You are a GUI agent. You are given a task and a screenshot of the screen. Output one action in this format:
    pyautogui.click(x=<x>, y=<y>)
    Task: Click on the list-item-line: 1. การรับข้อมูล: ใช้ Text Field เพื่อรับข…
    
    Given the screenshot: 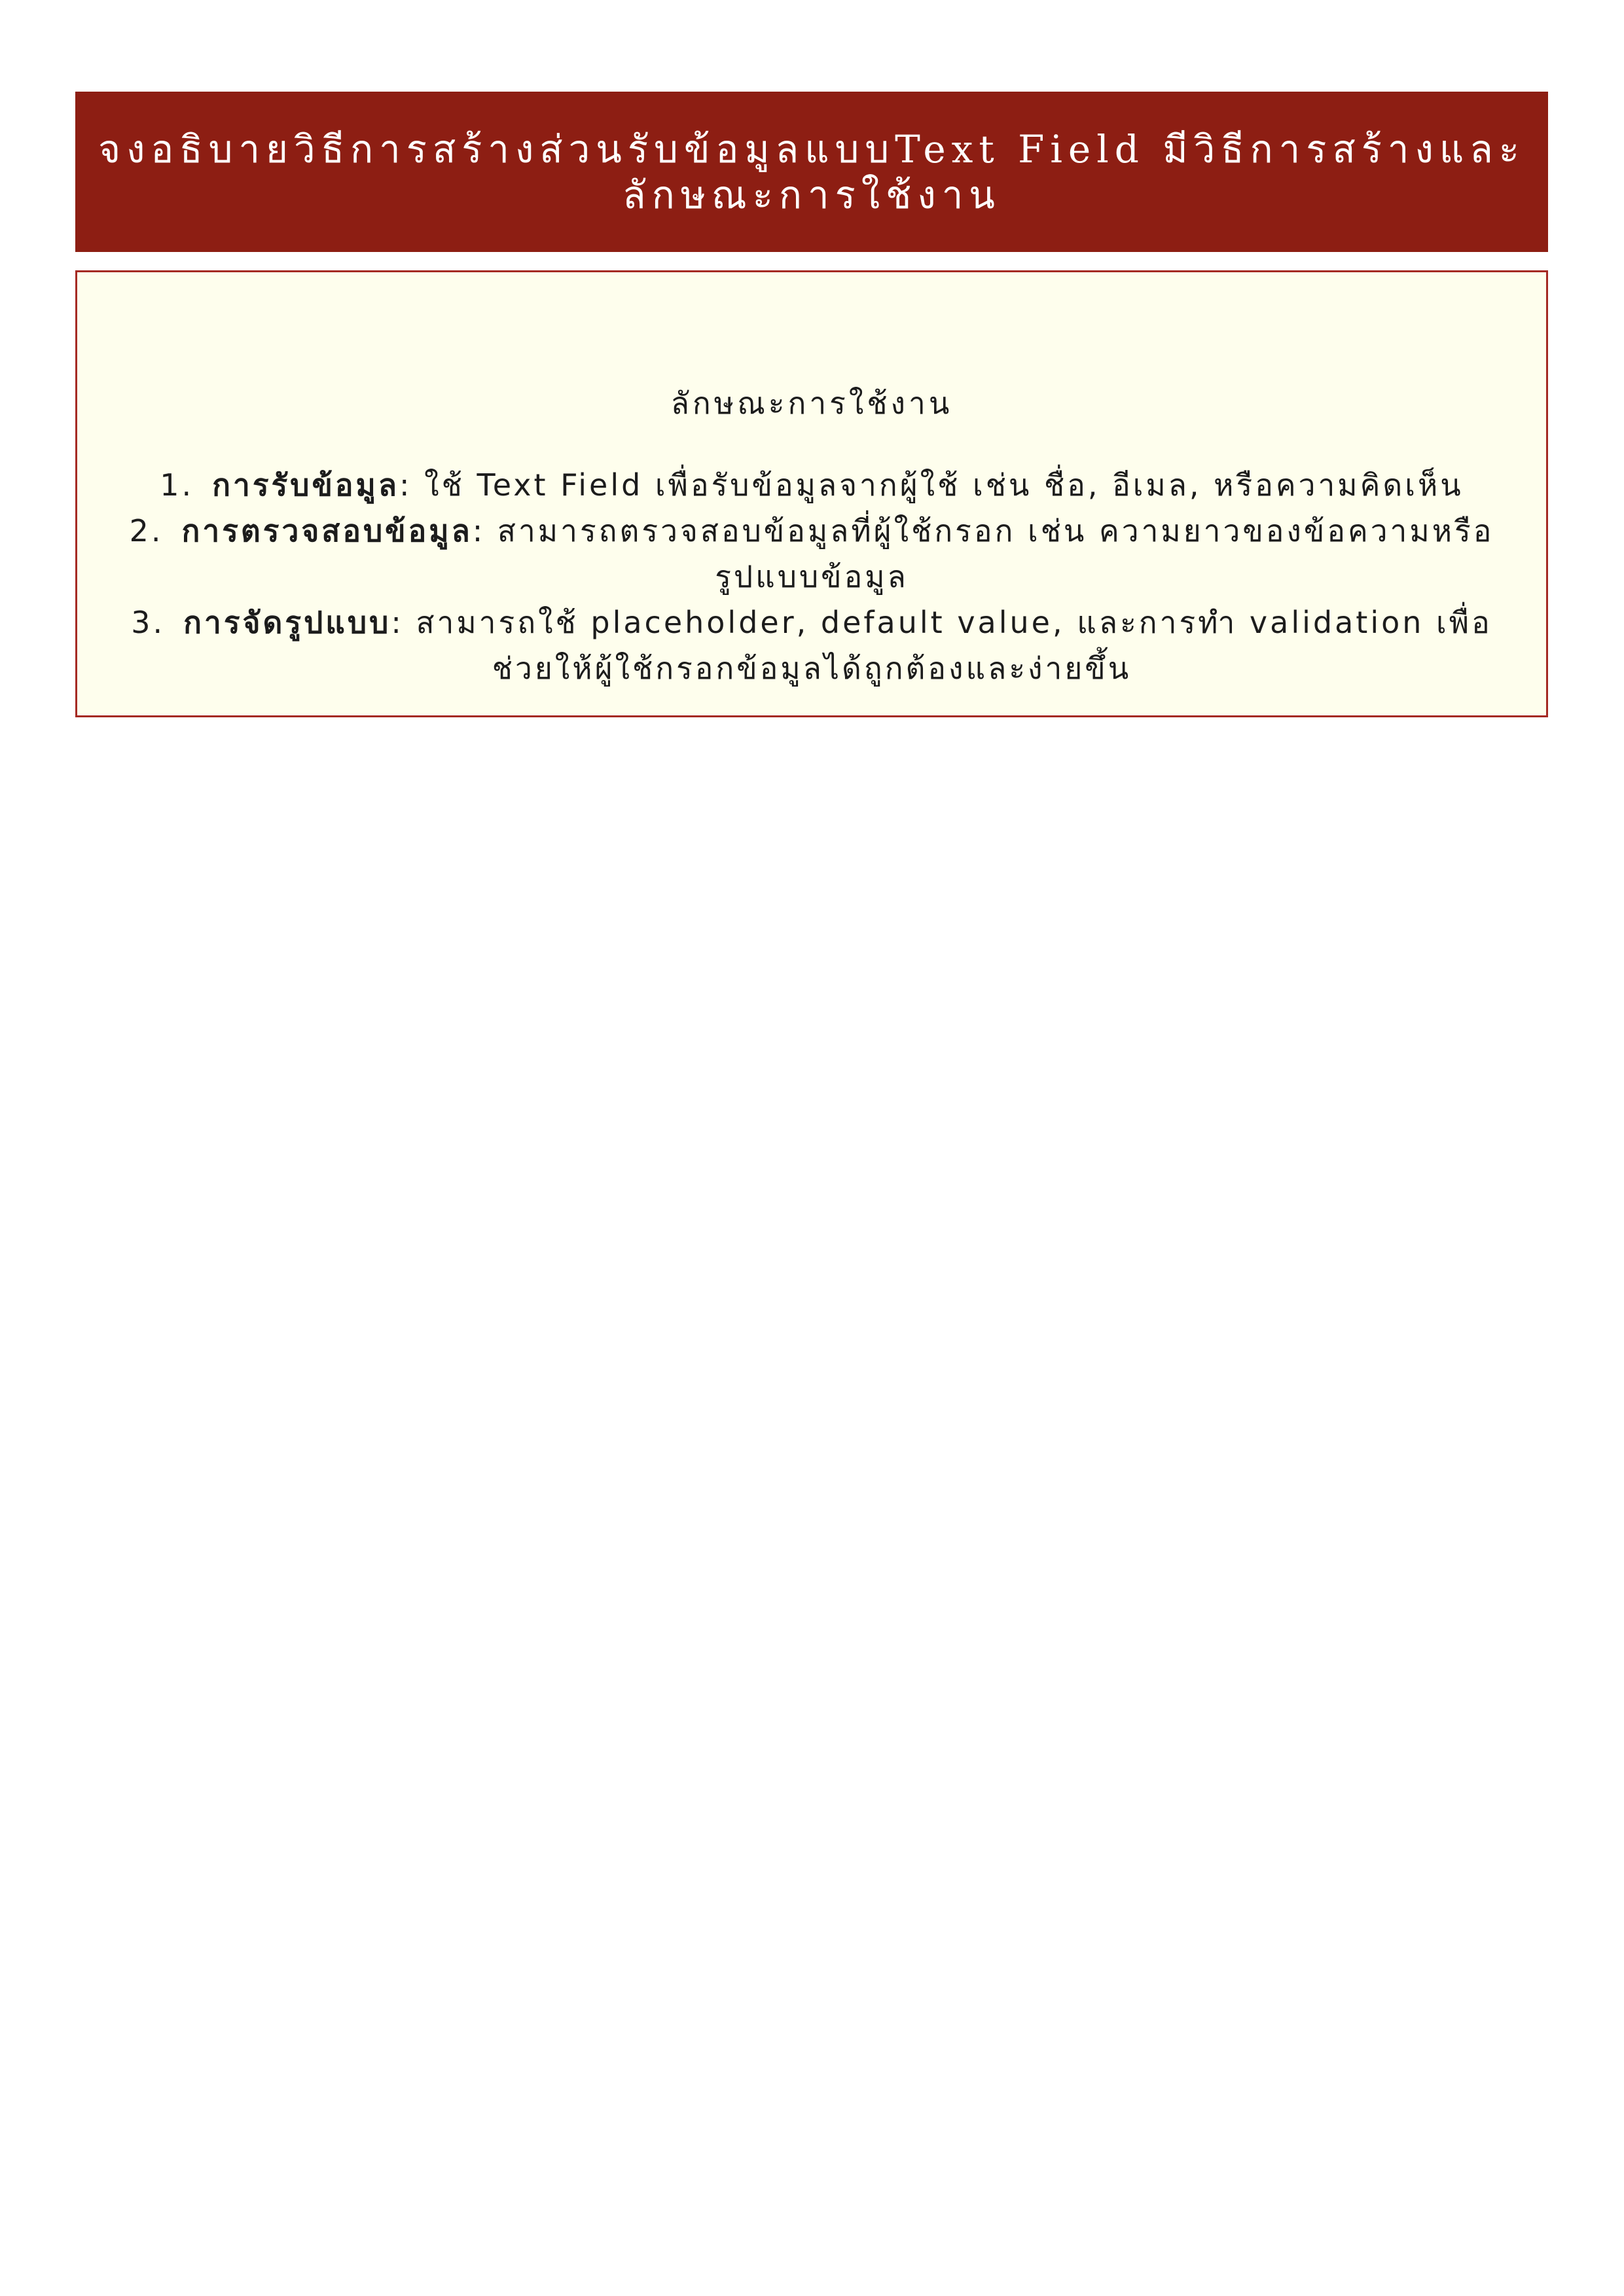 What is the action you would take?
    pyautogui.click(x=811, y=485)
    